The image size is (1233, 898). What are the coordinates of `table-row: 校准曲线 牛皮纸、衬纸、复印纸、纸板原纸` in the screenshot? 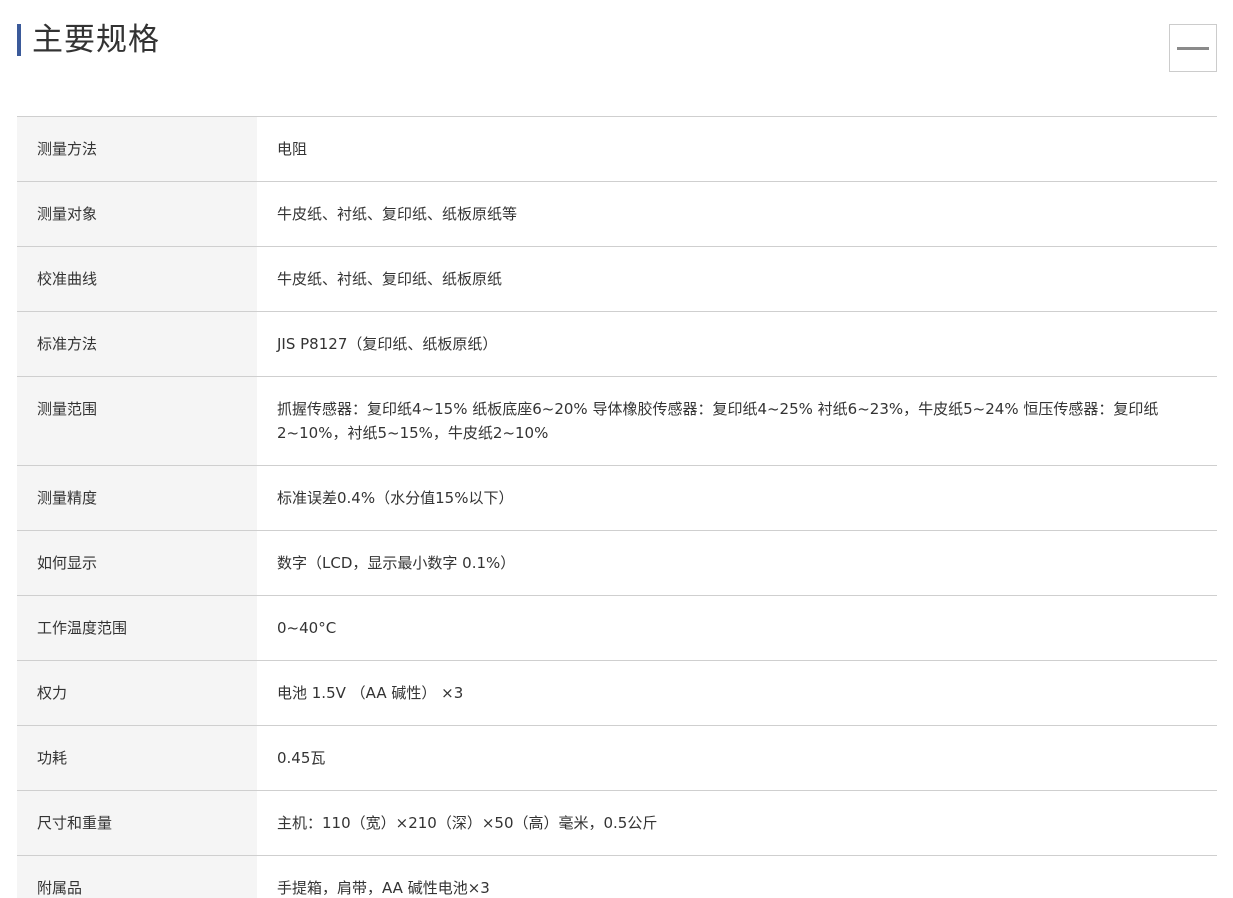 It's located at (617, 279).